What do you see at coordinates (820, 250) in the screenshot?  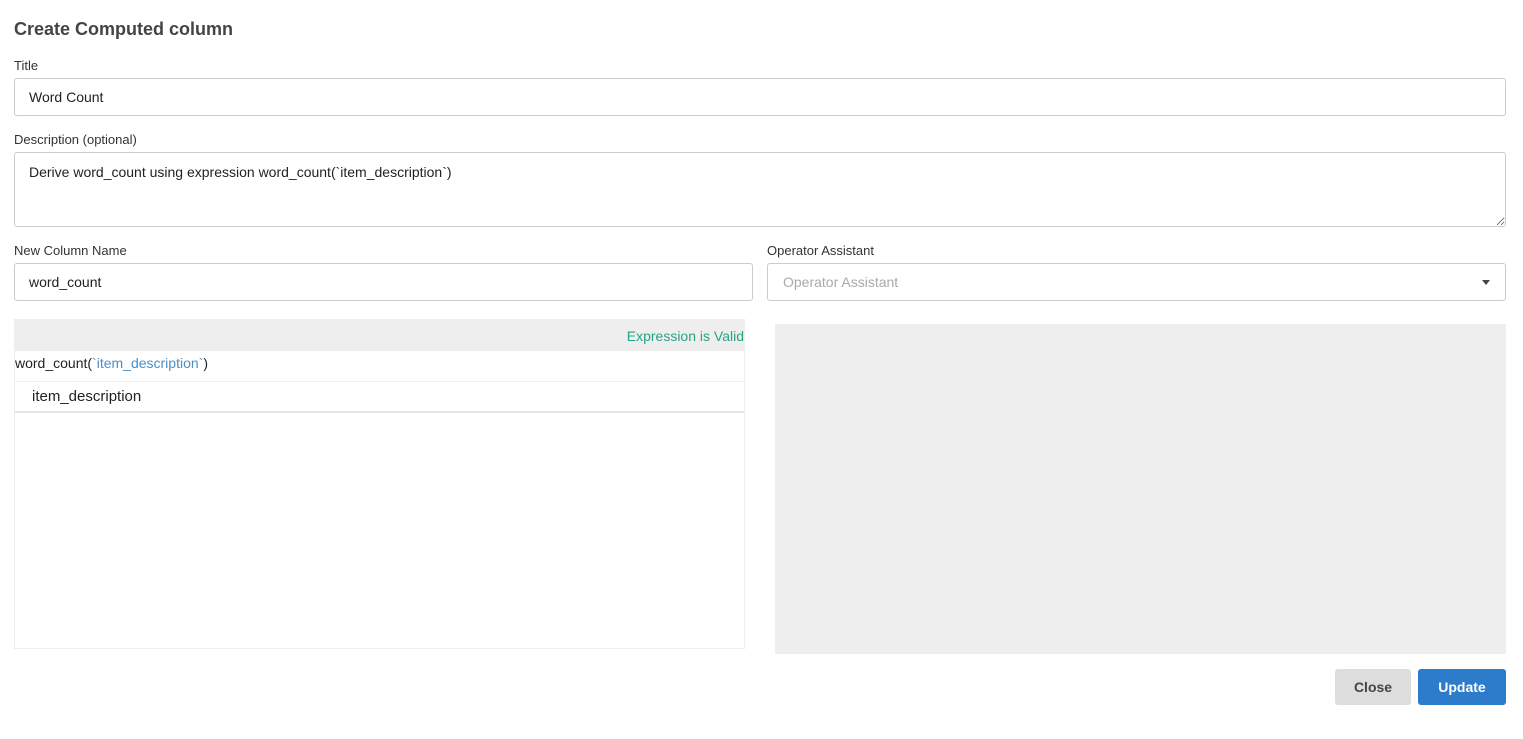 I see `operator-assistant-label: Operator Assistant` at bounding box center [820, 250].